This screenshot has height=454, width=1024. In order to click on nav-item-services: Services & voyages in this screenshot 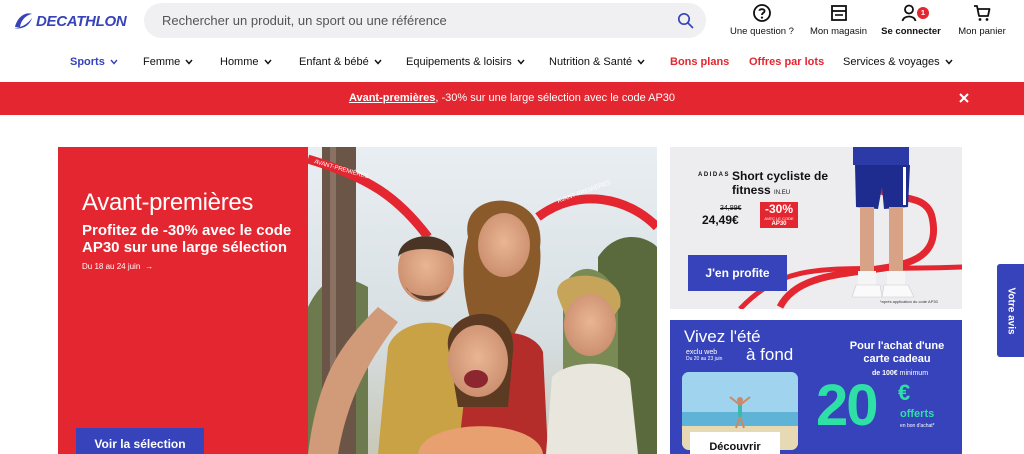, I will do `click(898, 62)`.